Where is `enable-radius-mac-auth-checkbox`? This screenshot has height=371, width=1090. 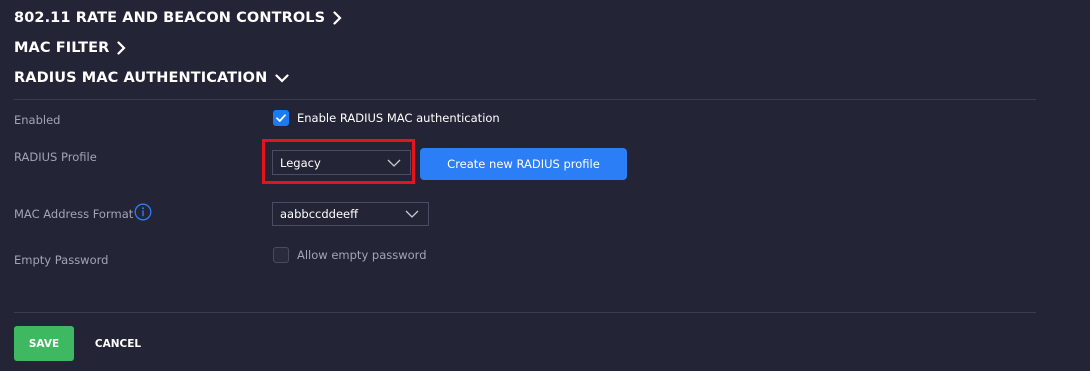
enable-radius-mac-auth-checkbox is located at coordinates (281, 118).